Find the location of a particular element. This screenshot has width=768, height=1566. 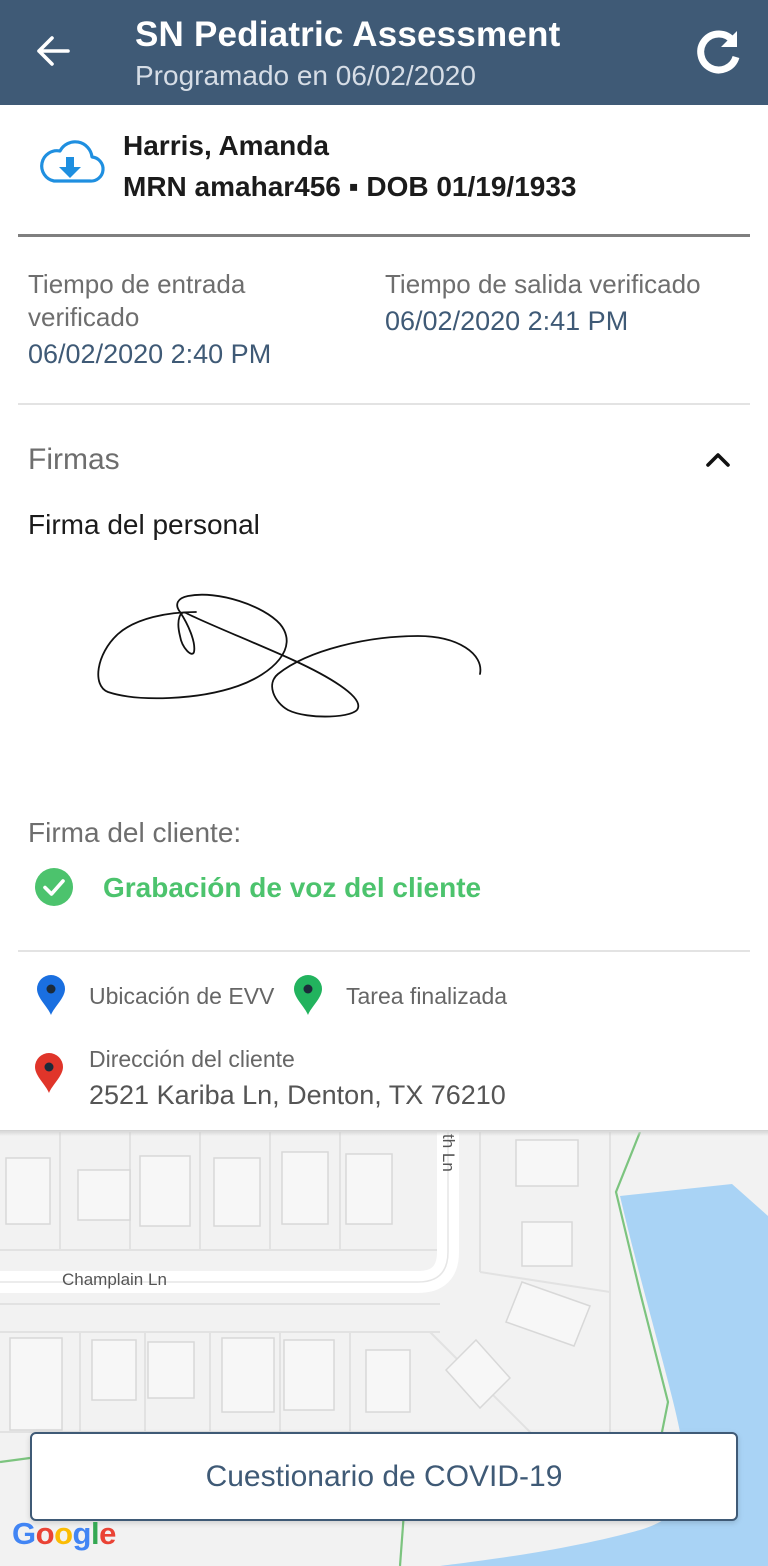

patient-mrn-dob: MRN amahar456 ▪ DOB 01/19/1933 is located at coordinates (350, 186).